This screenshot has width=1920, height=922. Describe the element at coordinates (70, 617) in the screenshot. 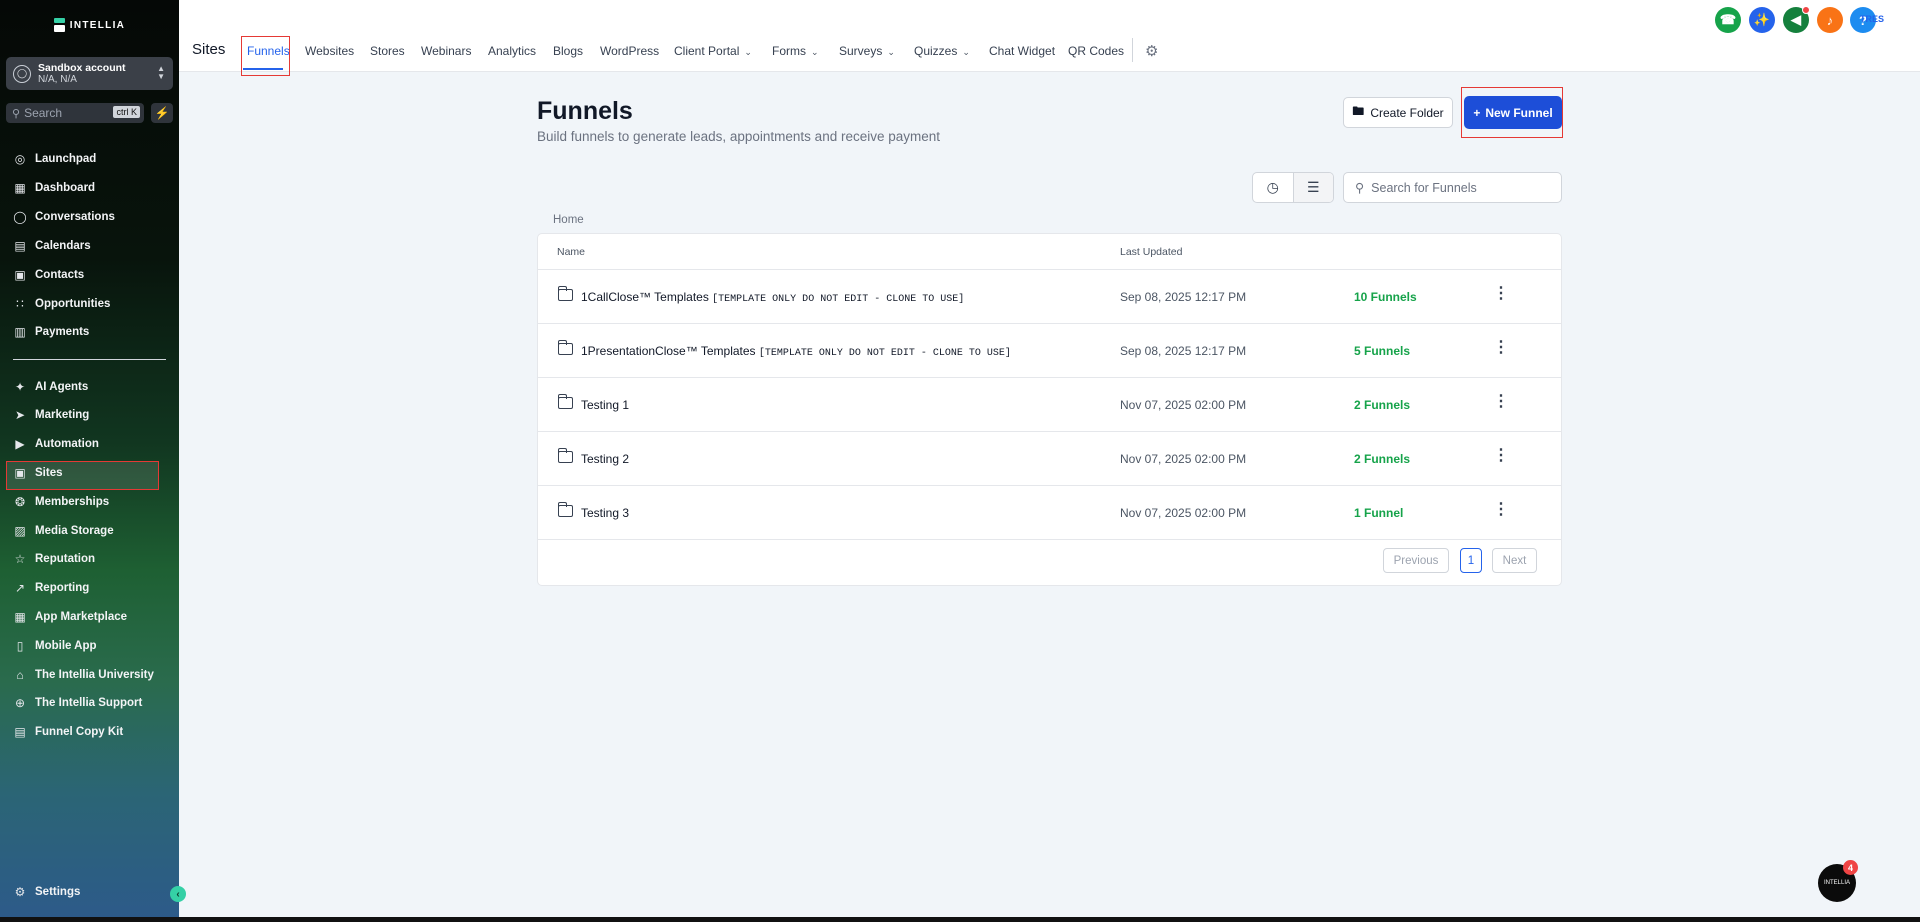

I see `sidebar-item-app-marketplace: ▦ App Marketplace` at that location.